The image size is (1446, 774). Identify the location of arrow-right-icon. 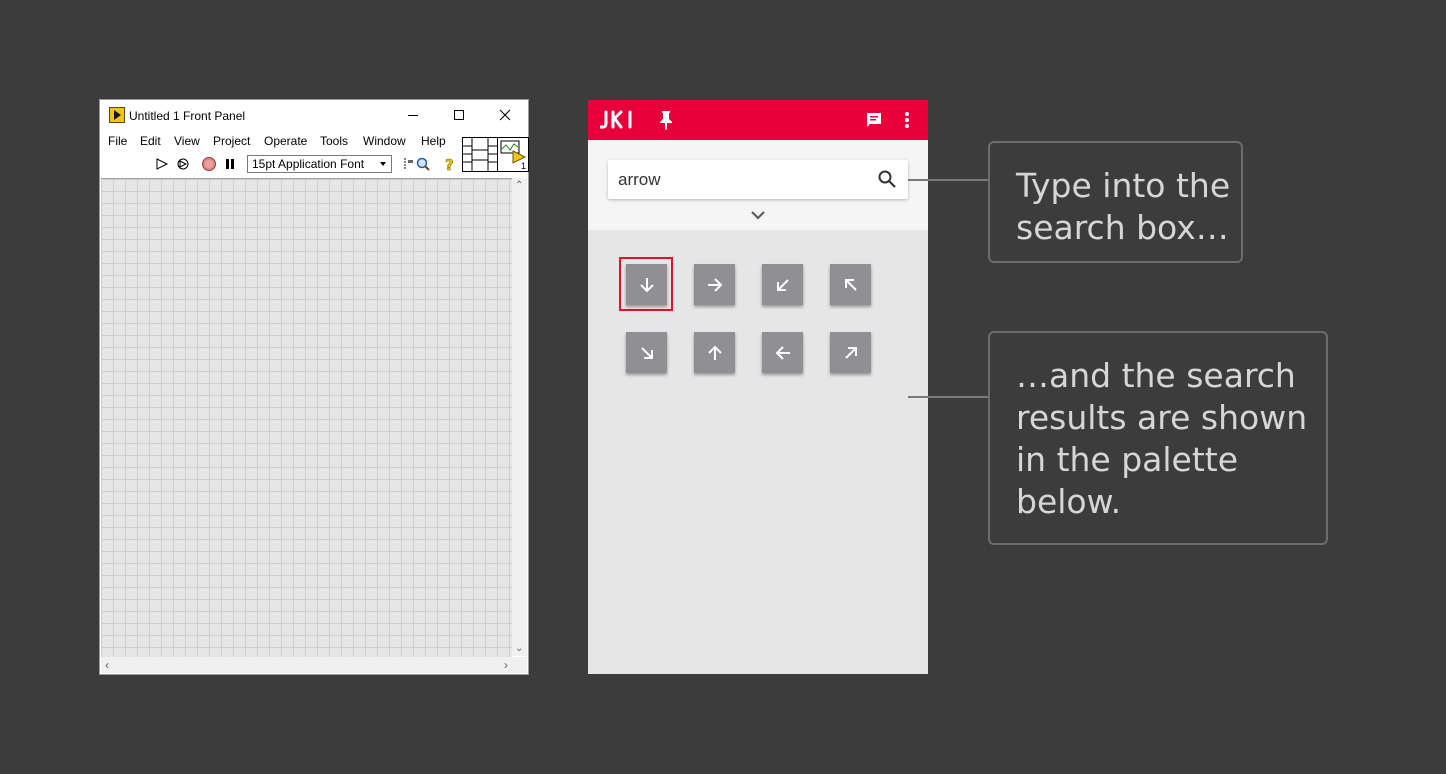
(714, 284).